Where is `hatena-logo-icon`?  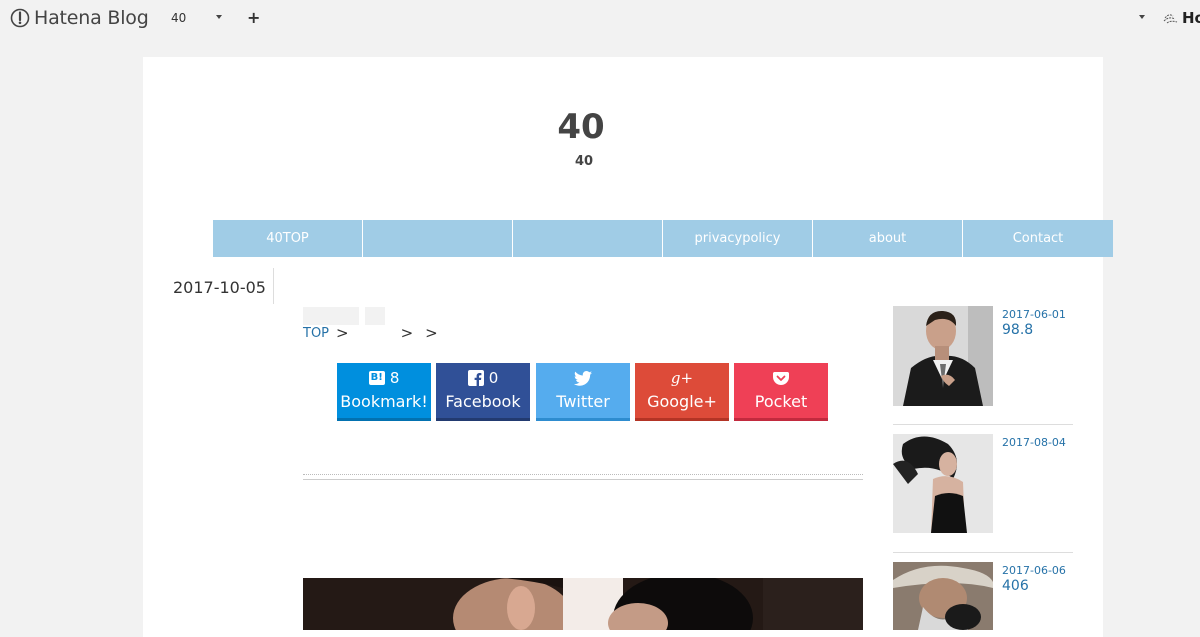
hatena-logo-icon is located at coordinates (20, 18).